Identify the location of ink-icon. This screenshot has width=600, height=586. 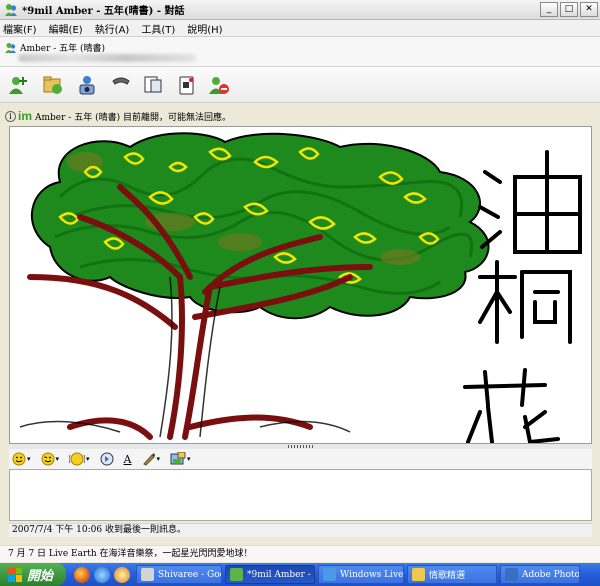
(148, 459).